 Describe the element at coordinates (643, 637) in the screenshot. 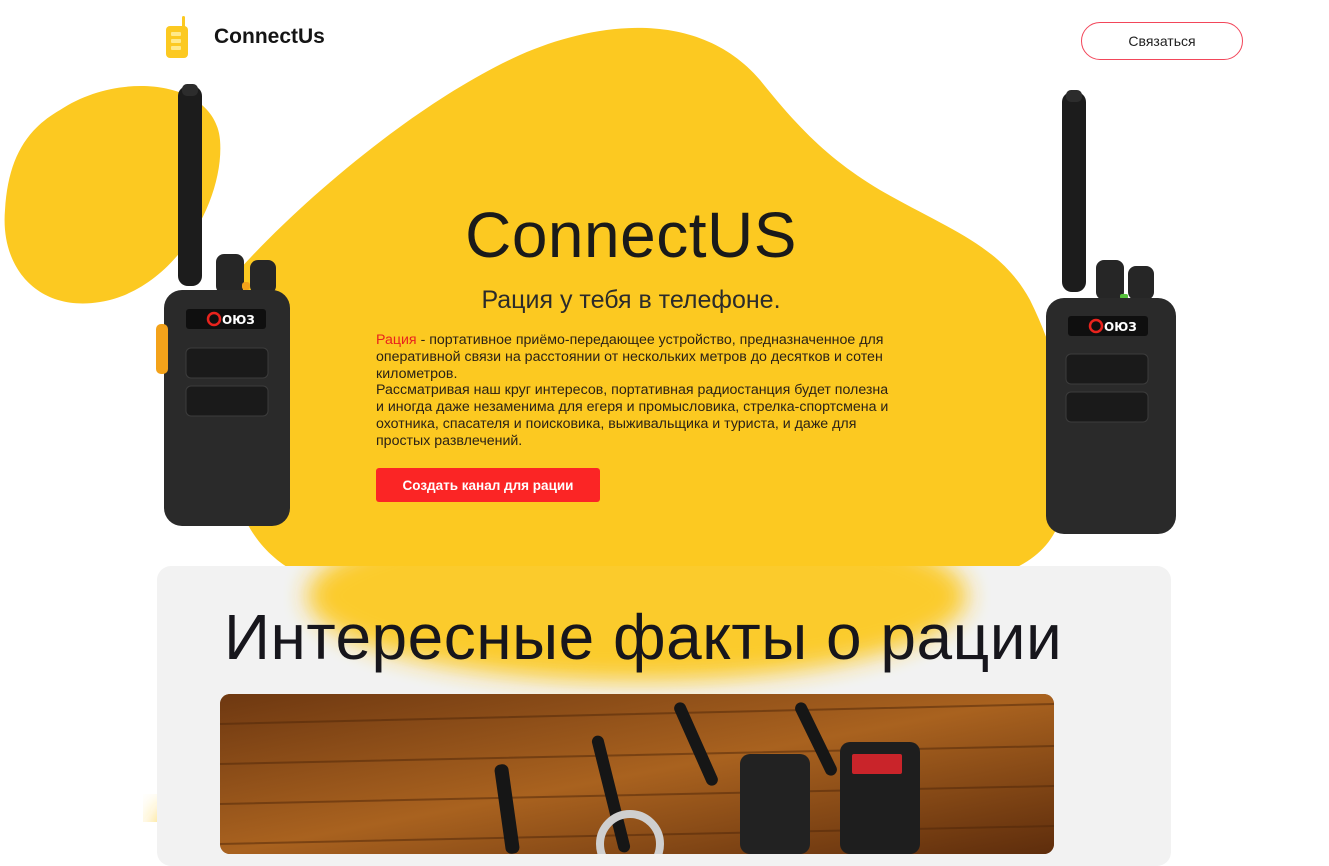

I see `facts-title: Интересные факты о рации` at that location.